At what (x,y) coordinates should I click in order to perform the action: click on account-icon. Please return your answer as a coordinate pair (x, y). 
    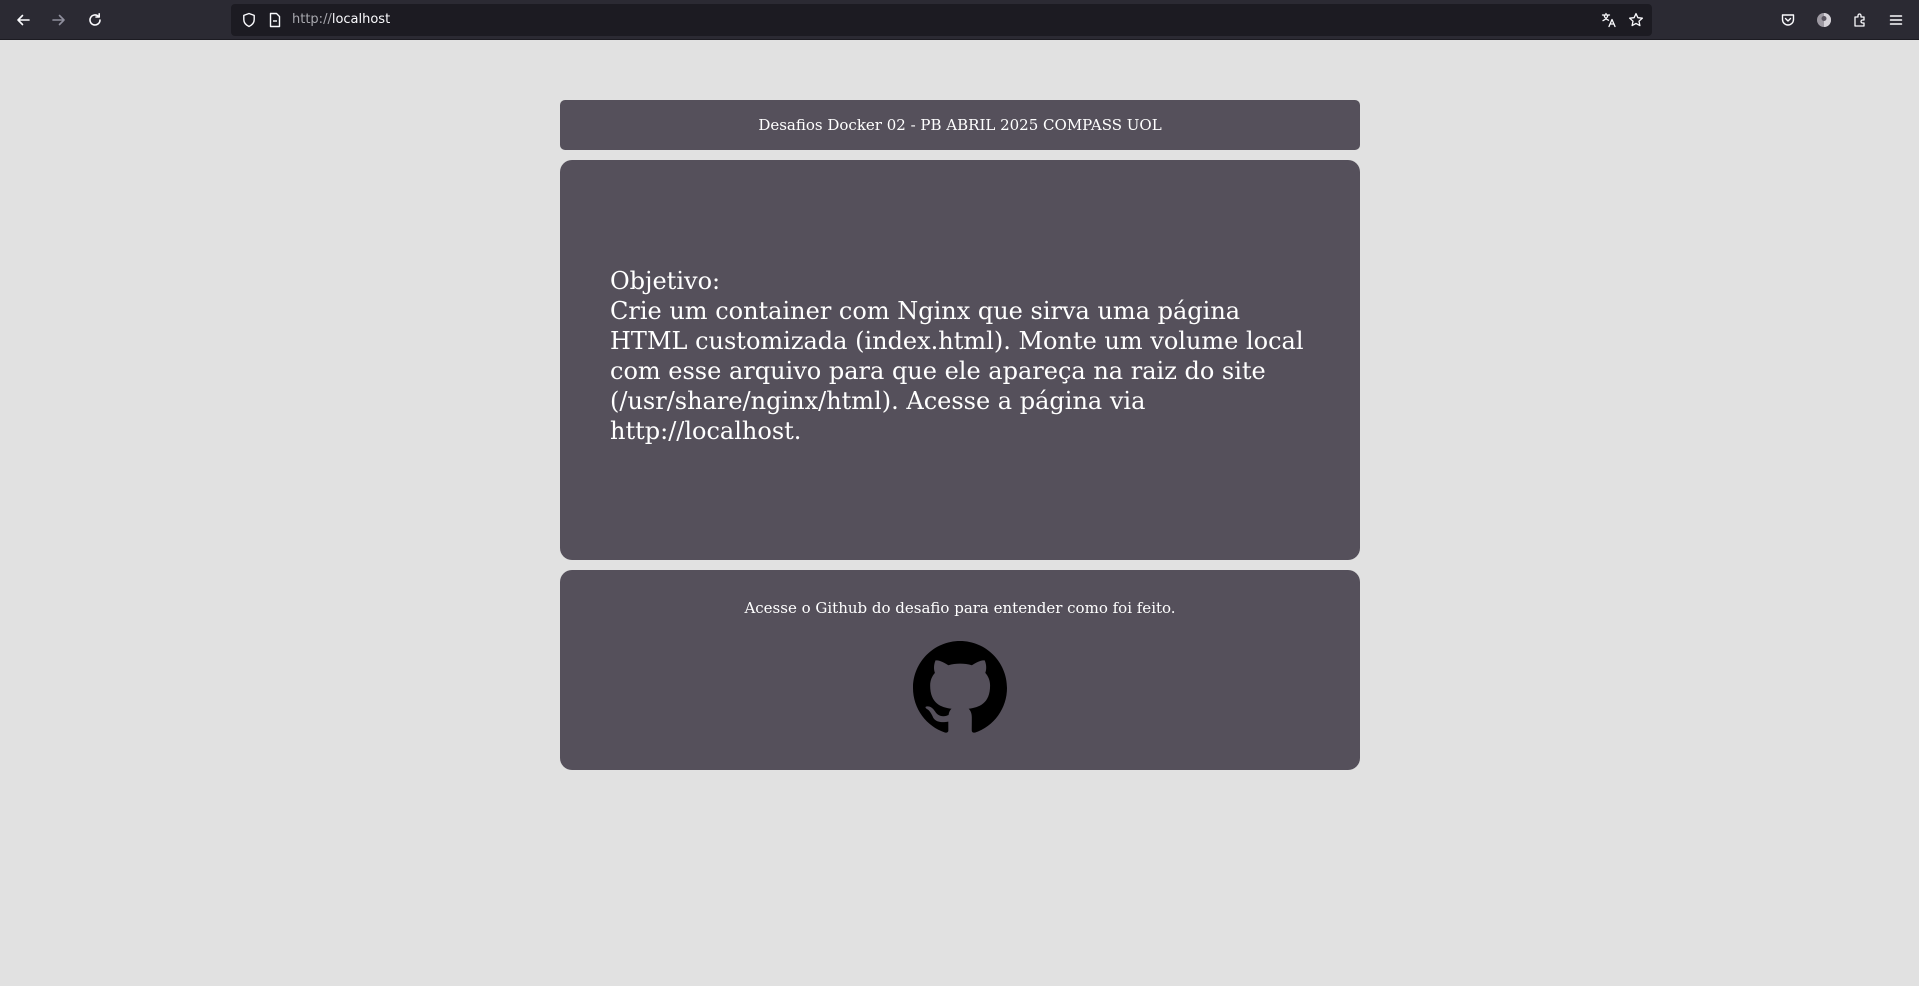
    Looking at the image, I should click on (1824, 20).